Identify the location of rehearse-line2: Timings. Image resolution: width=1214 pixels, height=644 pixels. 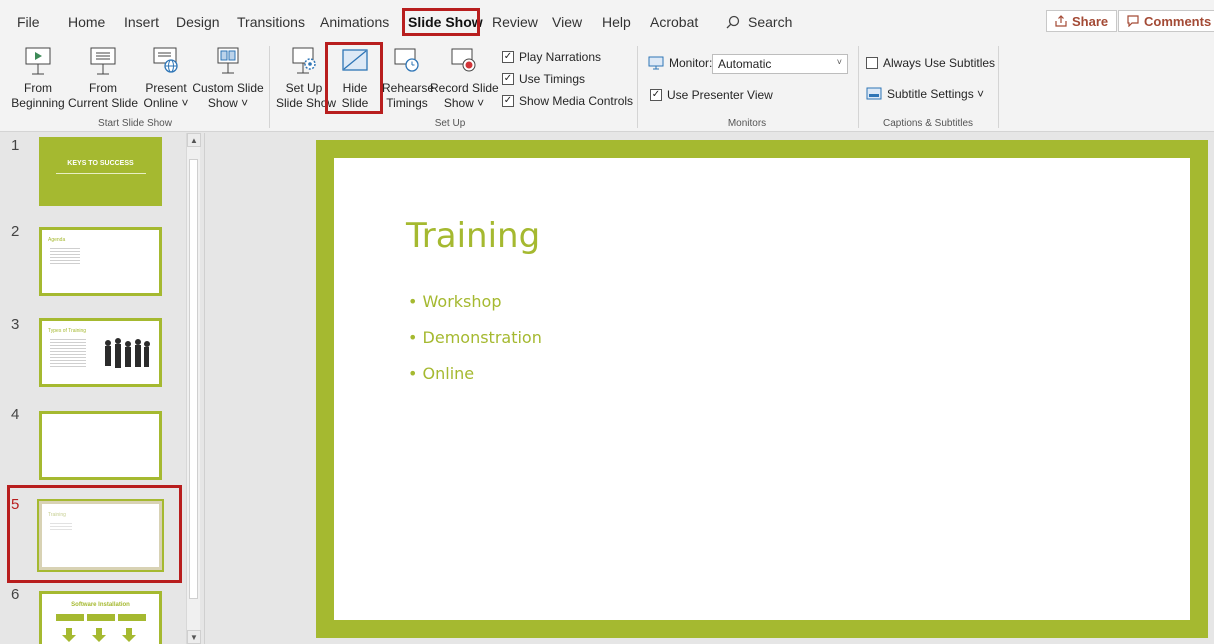
(407, 103).